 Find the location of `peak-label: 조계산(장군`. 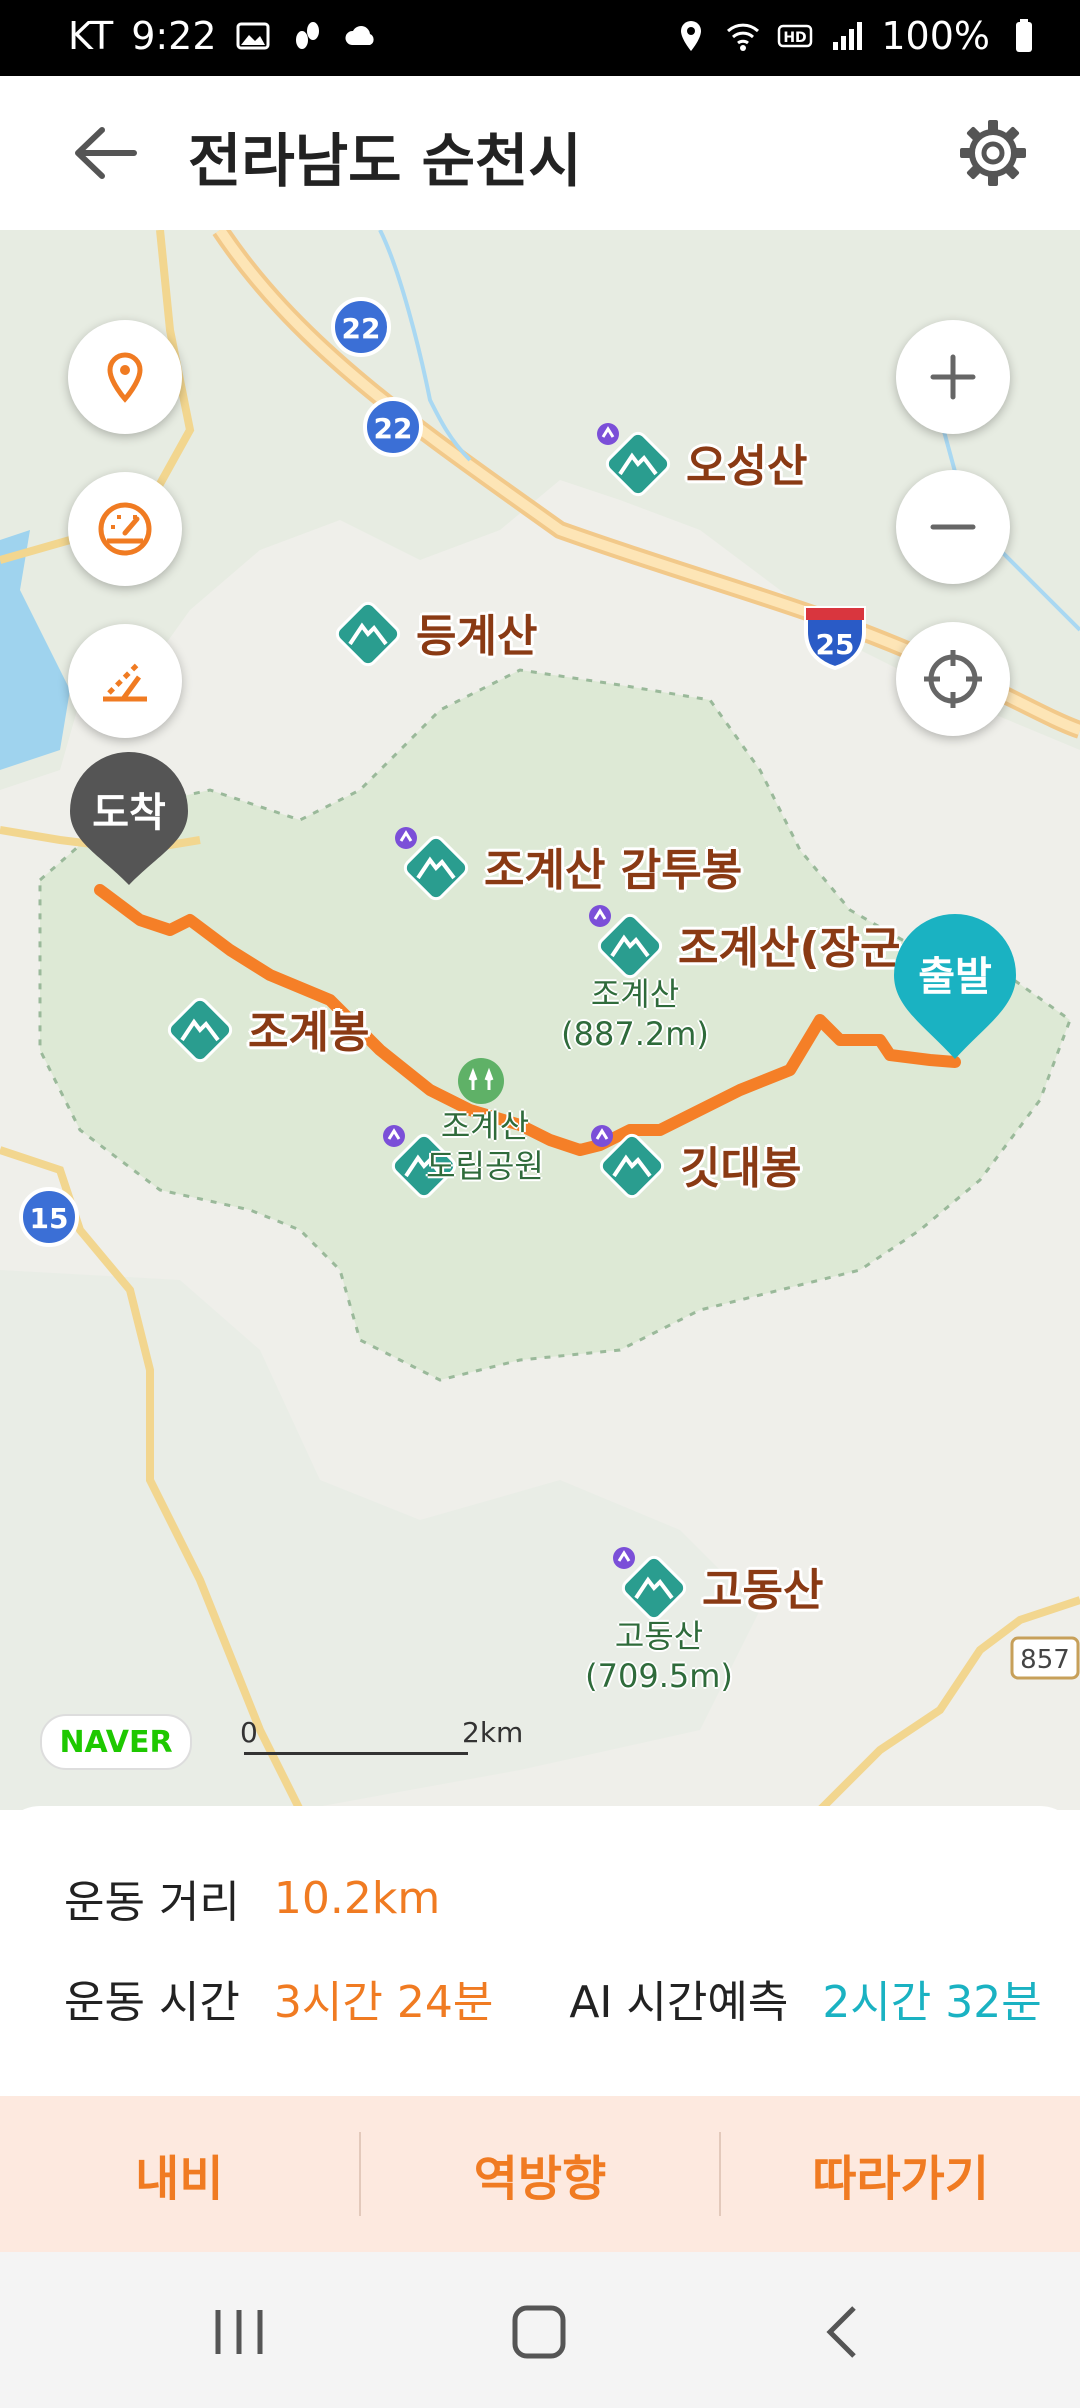

peak-label: 조계산(장군 is located at coordinates (789, 948).